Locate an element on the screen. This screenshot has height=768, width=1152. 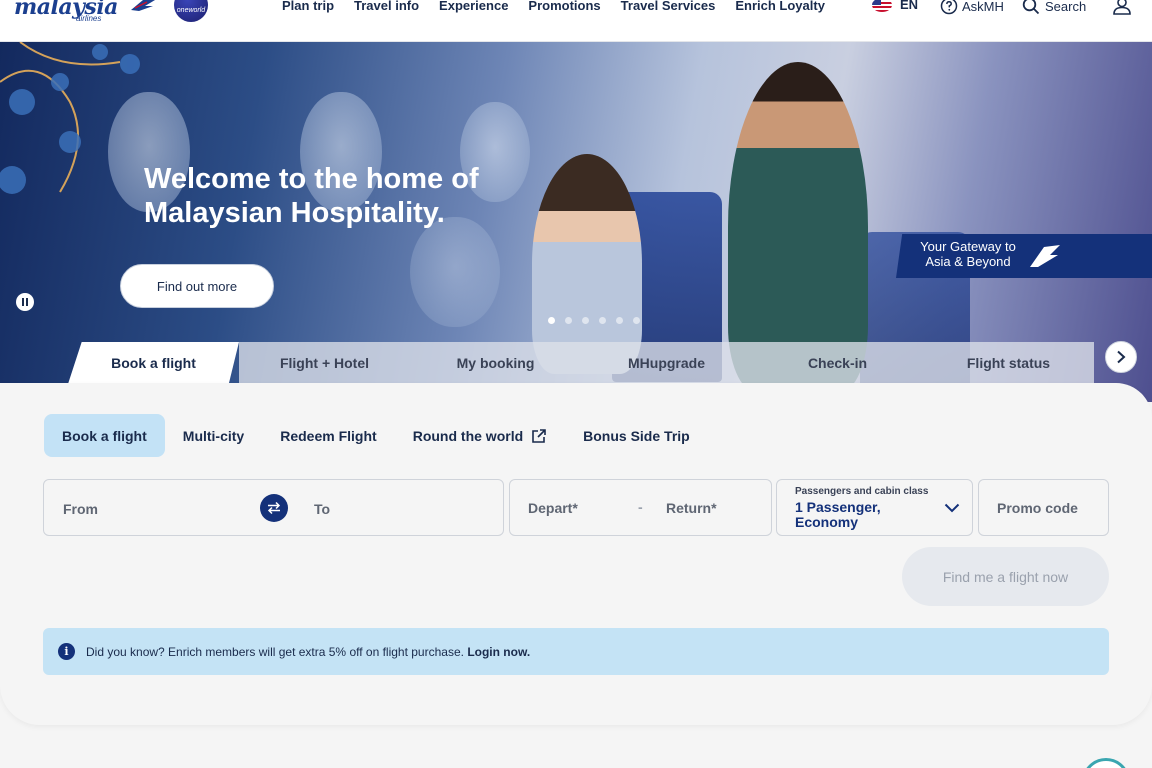
carousel-pause-button is located at coordinates (25, 302).